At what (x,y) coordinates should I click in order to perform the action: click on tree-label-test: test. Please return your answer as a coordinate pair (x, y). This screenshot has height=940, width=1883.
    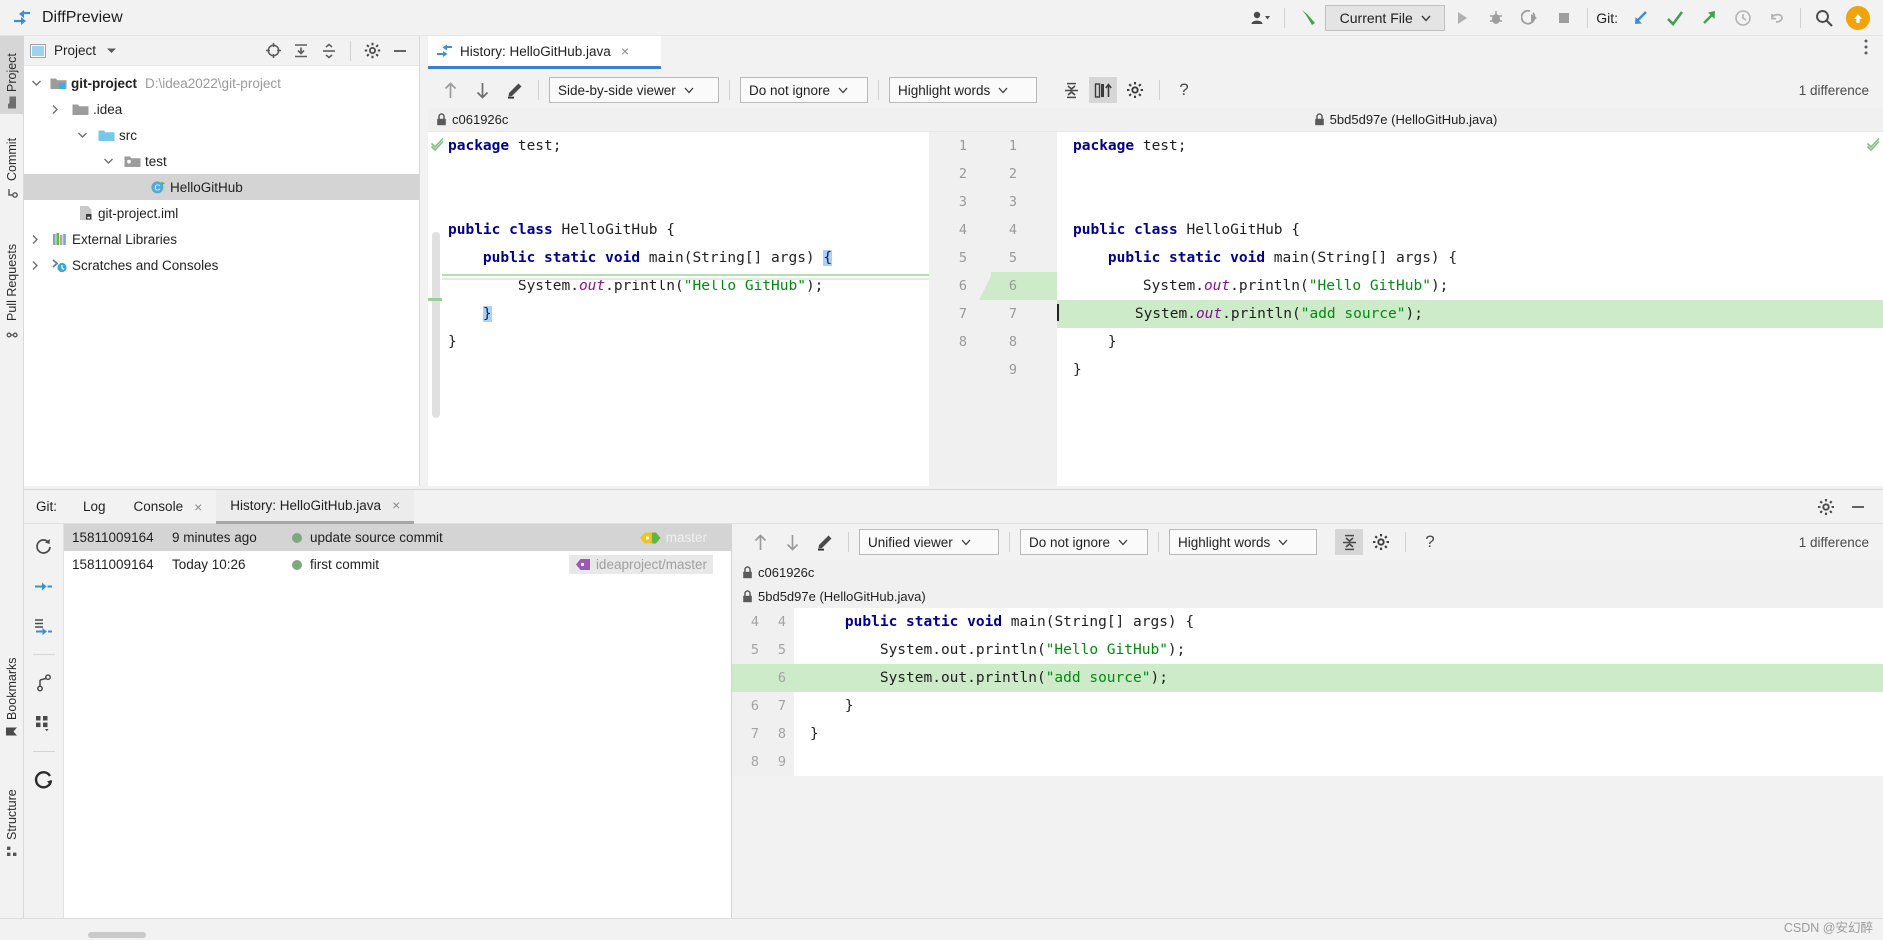
    Looking at the image, I should click on (156, 161).